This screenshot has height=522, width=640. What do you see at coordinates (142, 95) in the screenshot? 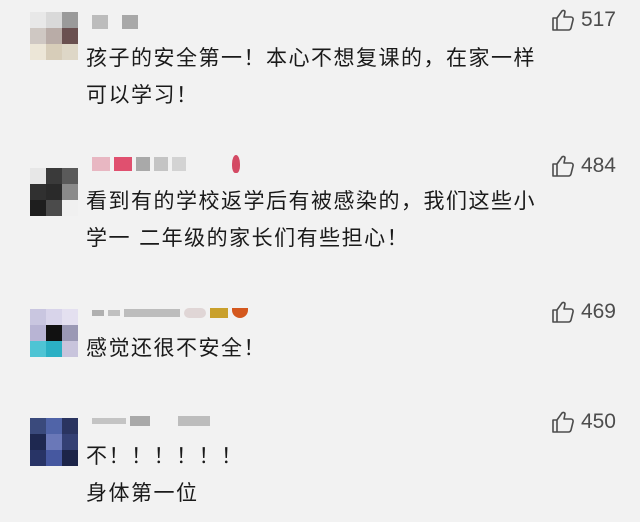
I see `comment-line: 可以学习！` at bounding box center [142, 95].